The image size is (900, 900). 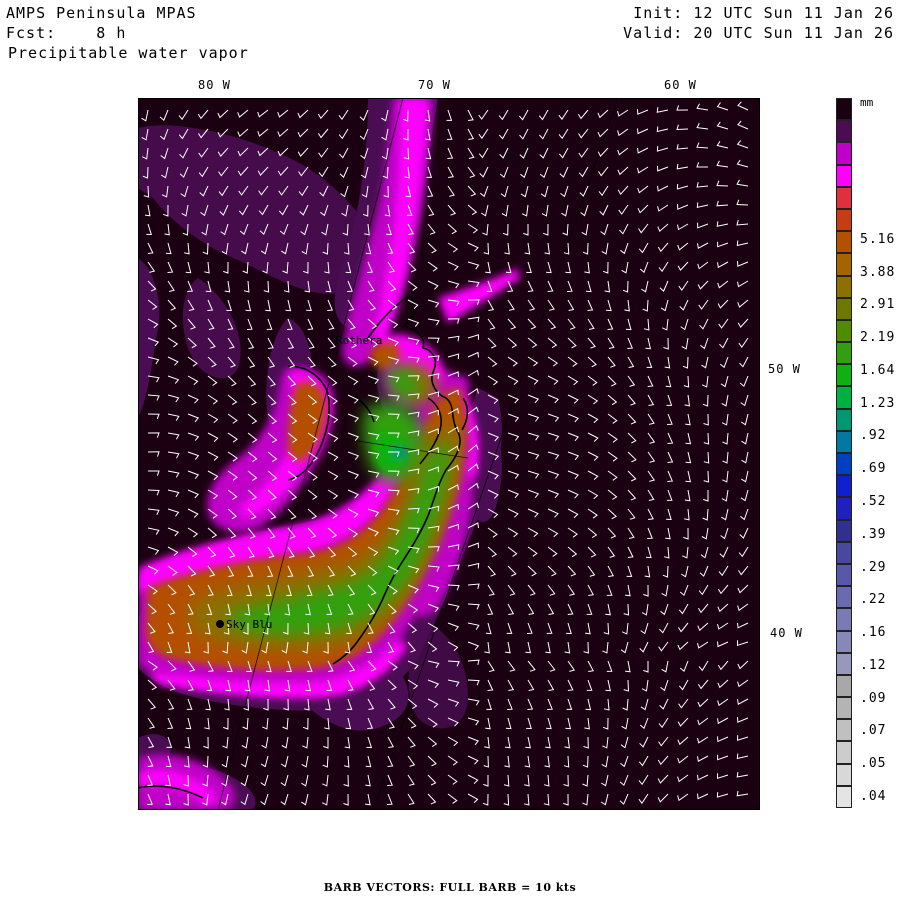 What do you see at coordinates (873, 796) in the screenshot?
I see `colorbar-label: .04` at bounding box center [873, 796].